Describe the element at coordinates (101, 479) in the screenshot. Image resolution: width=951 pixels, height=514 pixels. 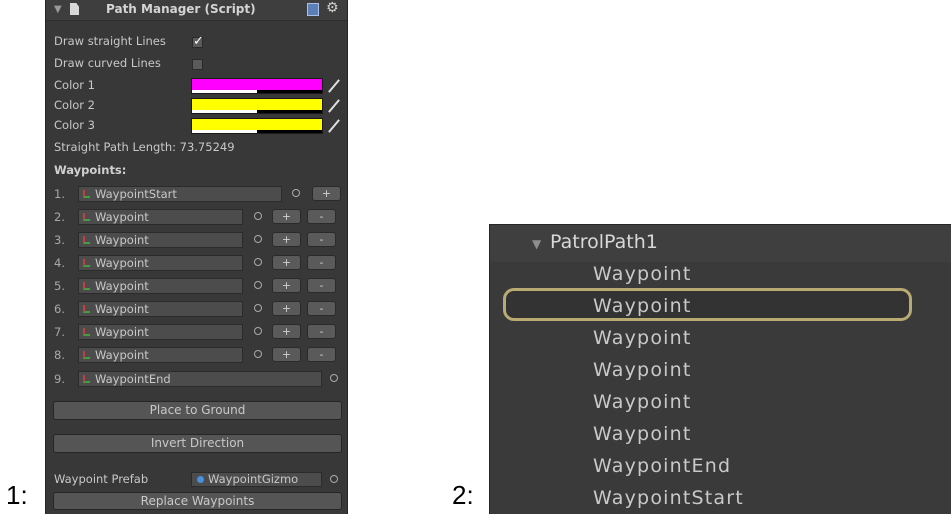
I see `prefab-label: Waypoint Prefab` at that location.